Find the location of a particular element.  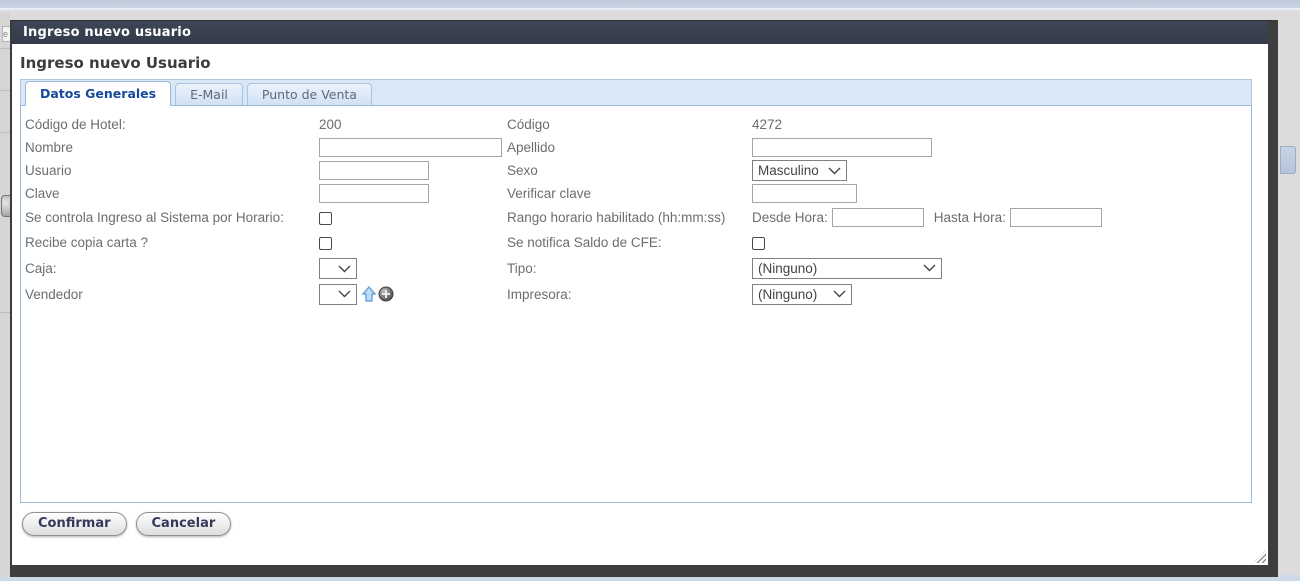

codigo-hotel-label: Código de Hotel: is located at coordinates (75, 124).